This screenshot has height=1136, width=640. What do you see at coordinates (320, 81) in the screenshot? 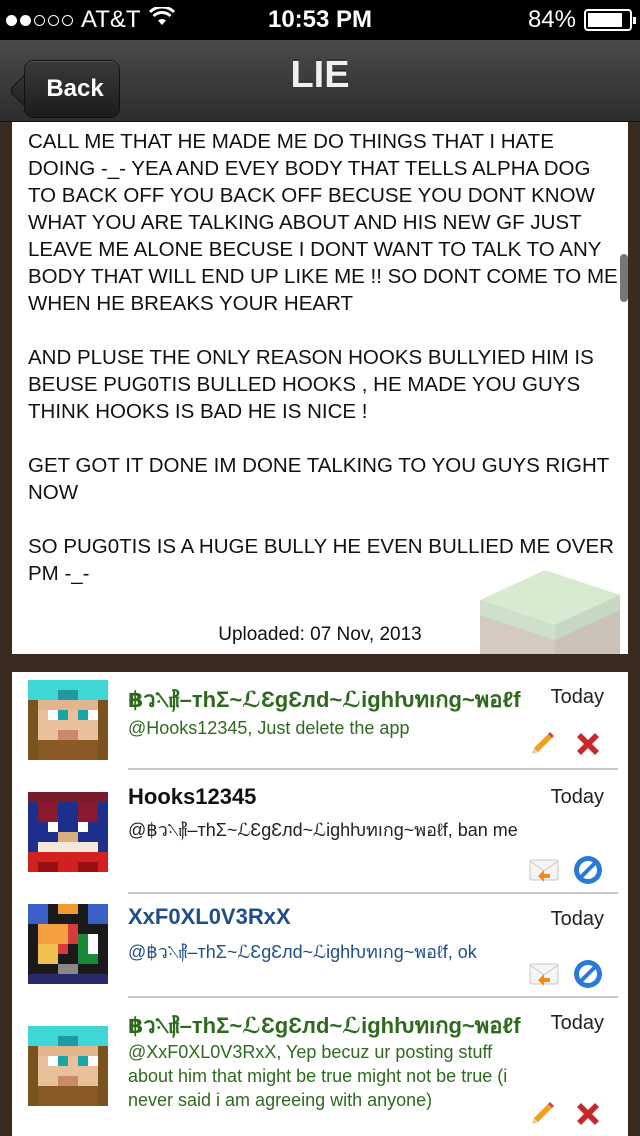
I see `navigation-bar: Back LIE` at bounding box center [320, 81].